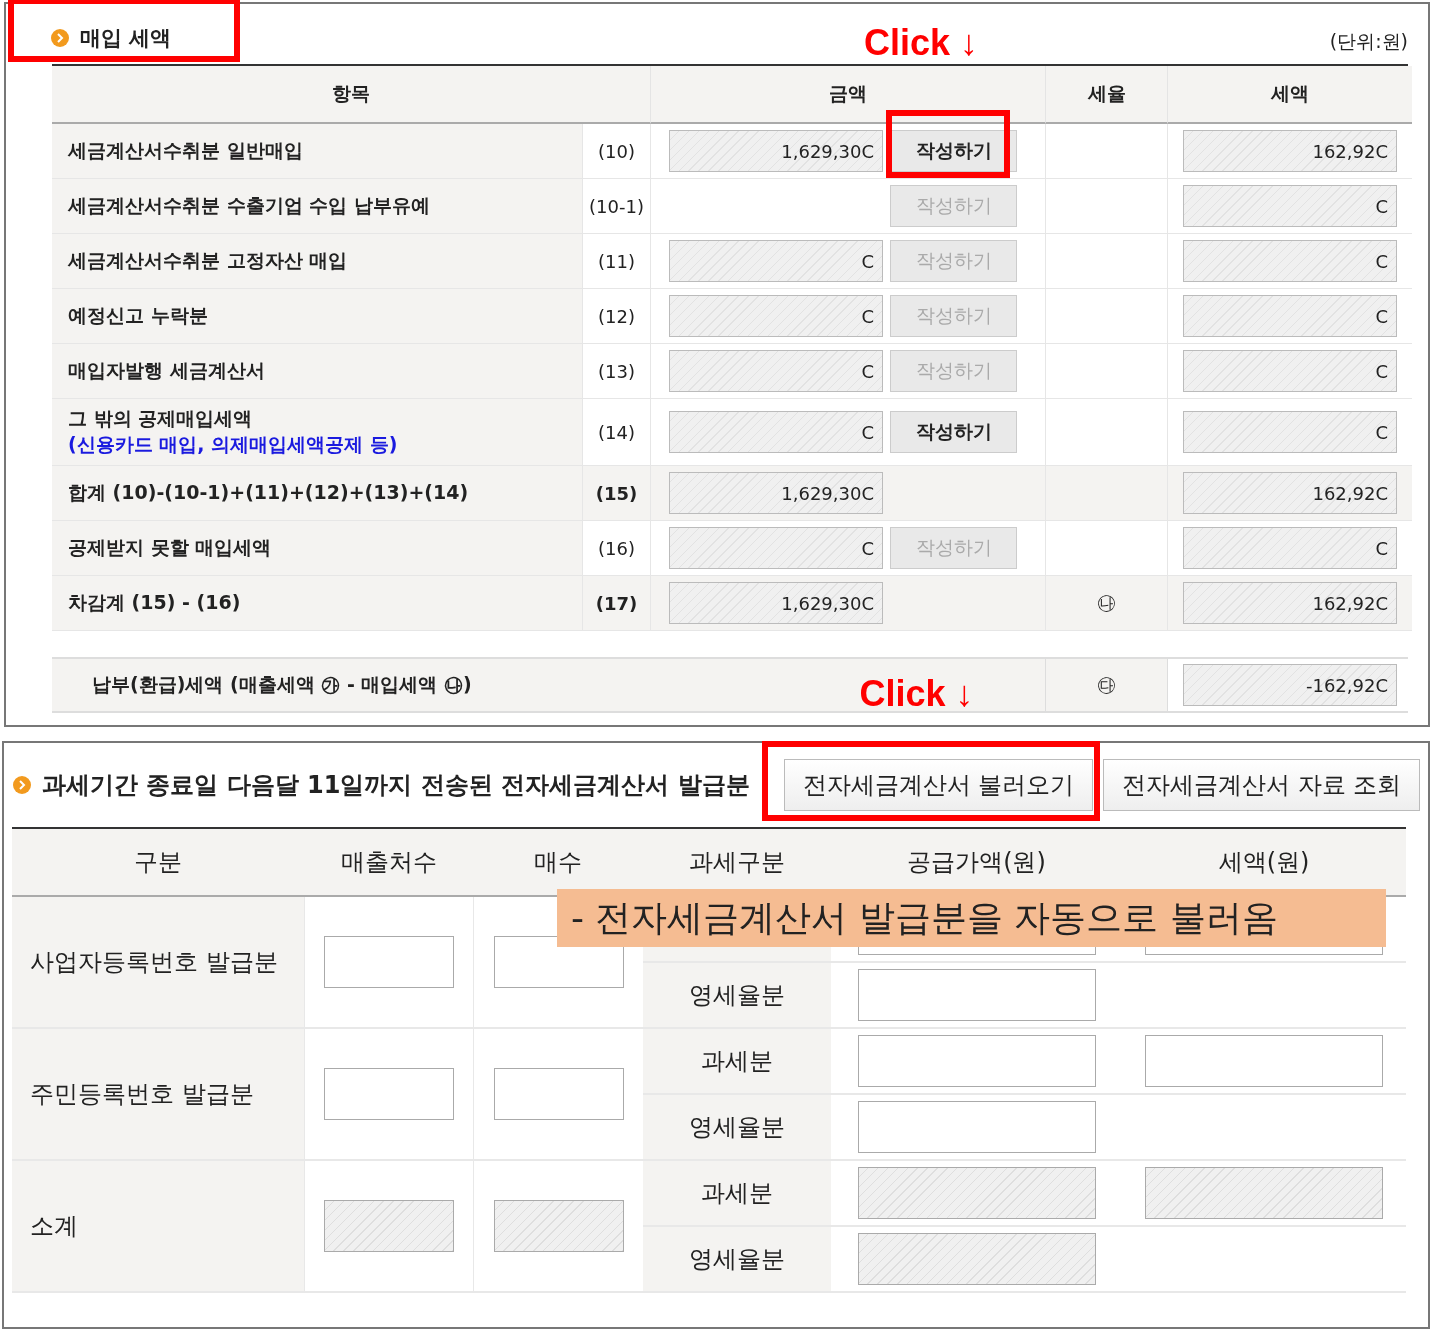  What do you see at coordinates (847, 95) in the screenshot?
I see `column-header: 금액` at bounding box center [847, 95].